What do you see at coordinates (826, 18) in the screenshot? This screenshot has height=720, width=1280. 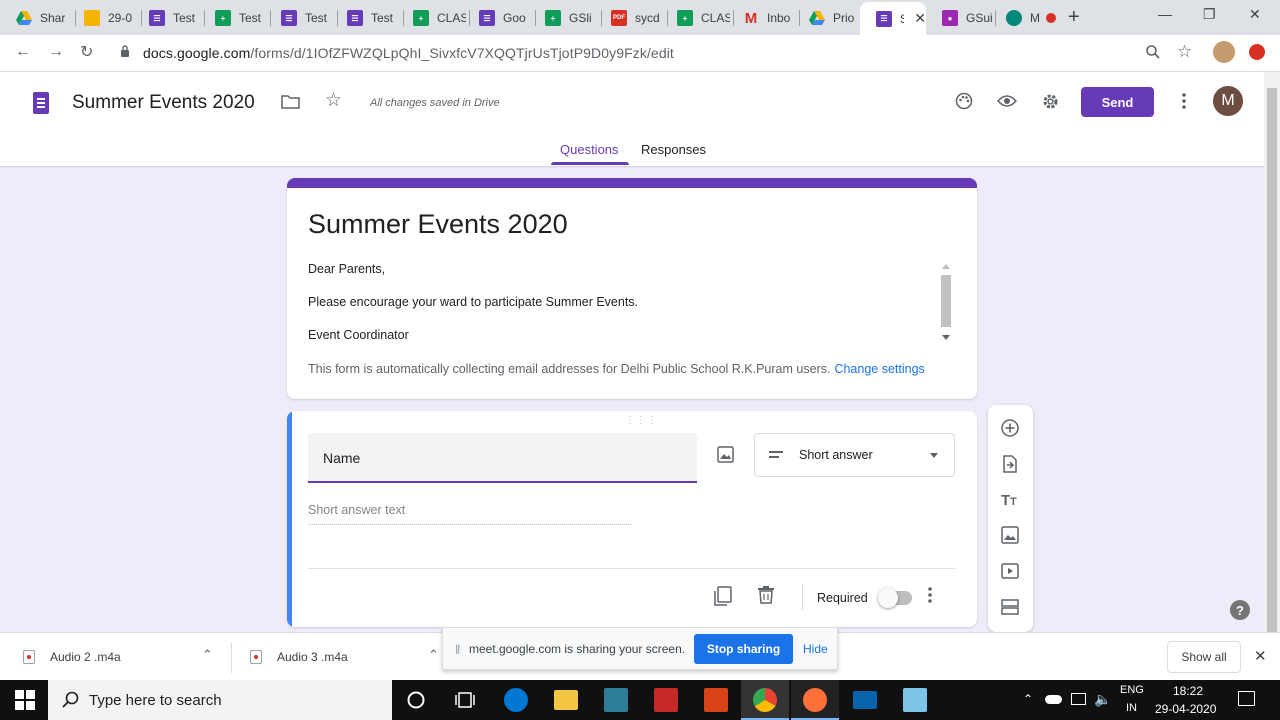 I see `browser-tab: Prio` at bounding box center [826, 18].